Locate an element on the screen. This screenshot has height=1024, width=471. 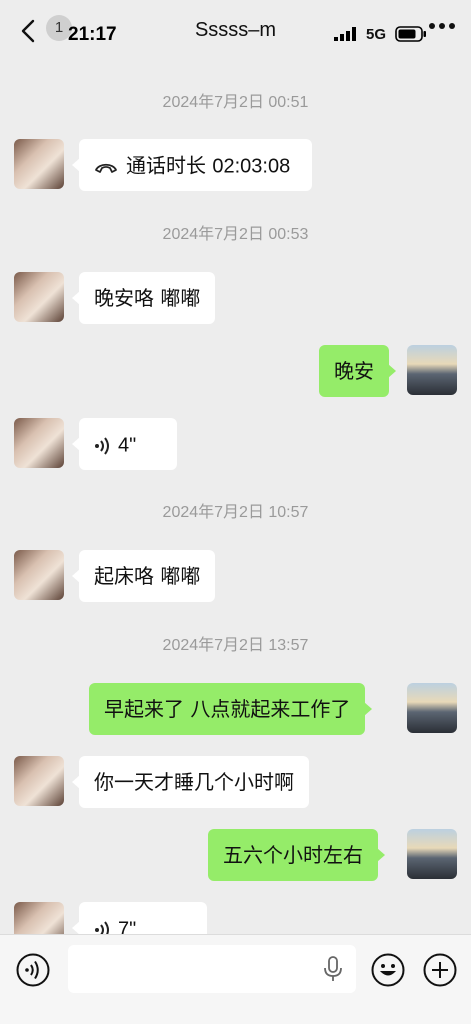
call-label: 通话时长 is located at coordinates (166, 166).